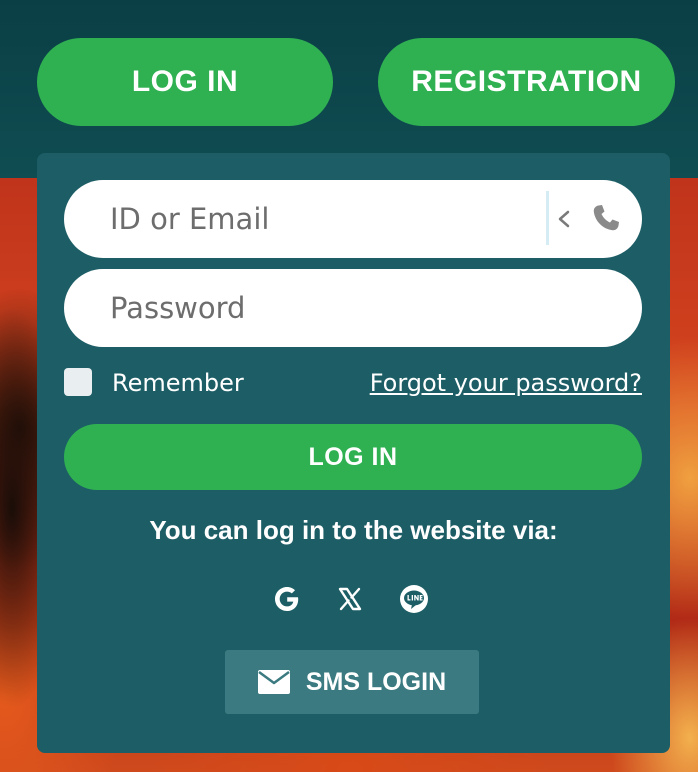  Describe the element at coordinates (564, 219) in the screenshot. I see `chevron-left-icon` at that location.